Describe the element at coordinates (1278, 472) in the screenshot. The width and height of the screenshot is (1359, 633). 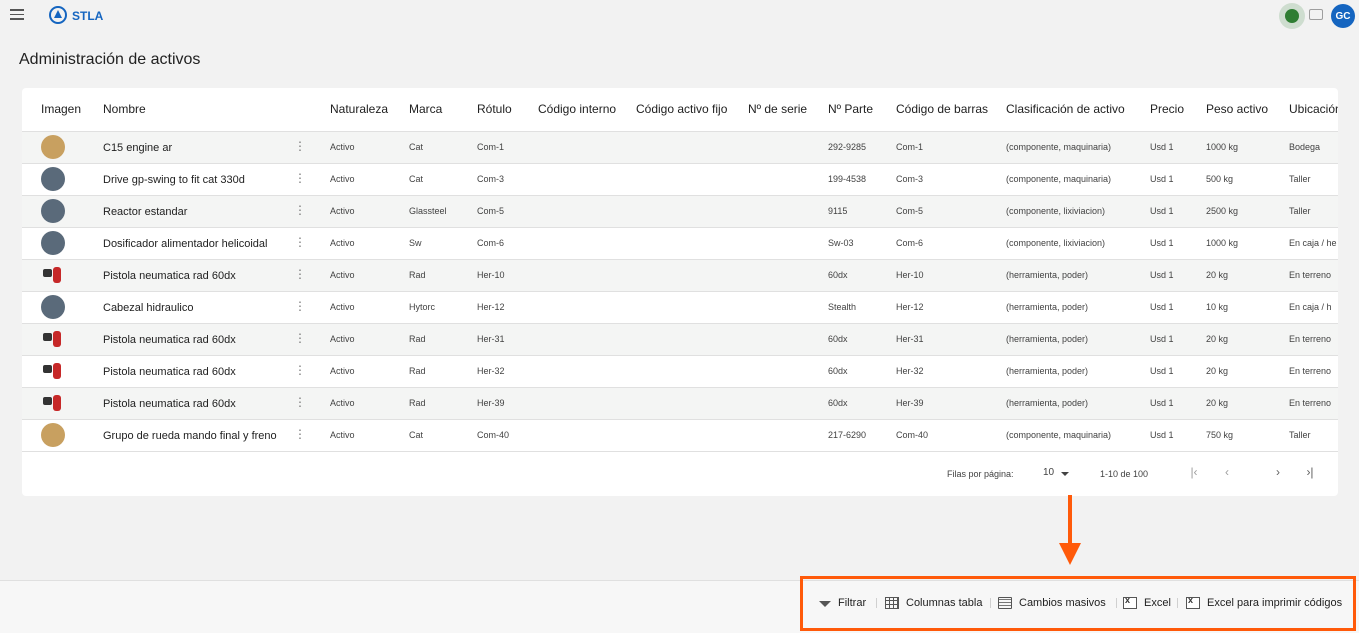
I see `next-page-icon: ›` at that location.